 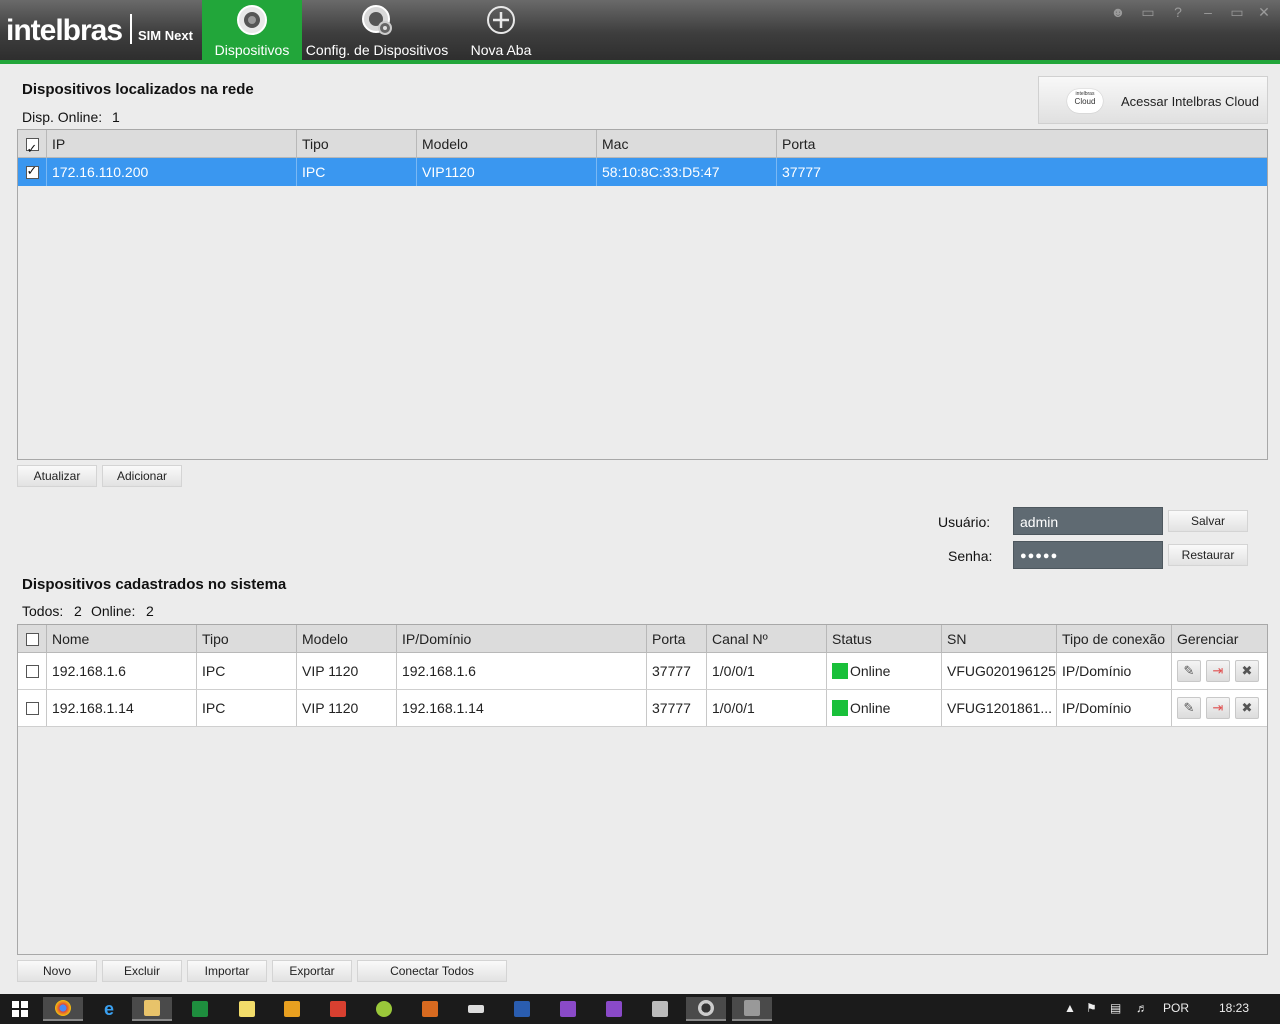 What do you see at coordinates (1114, 708) in the screenshot?
I see `cell-conexao: IP/Domínio` at bounding box center [1114, 708].